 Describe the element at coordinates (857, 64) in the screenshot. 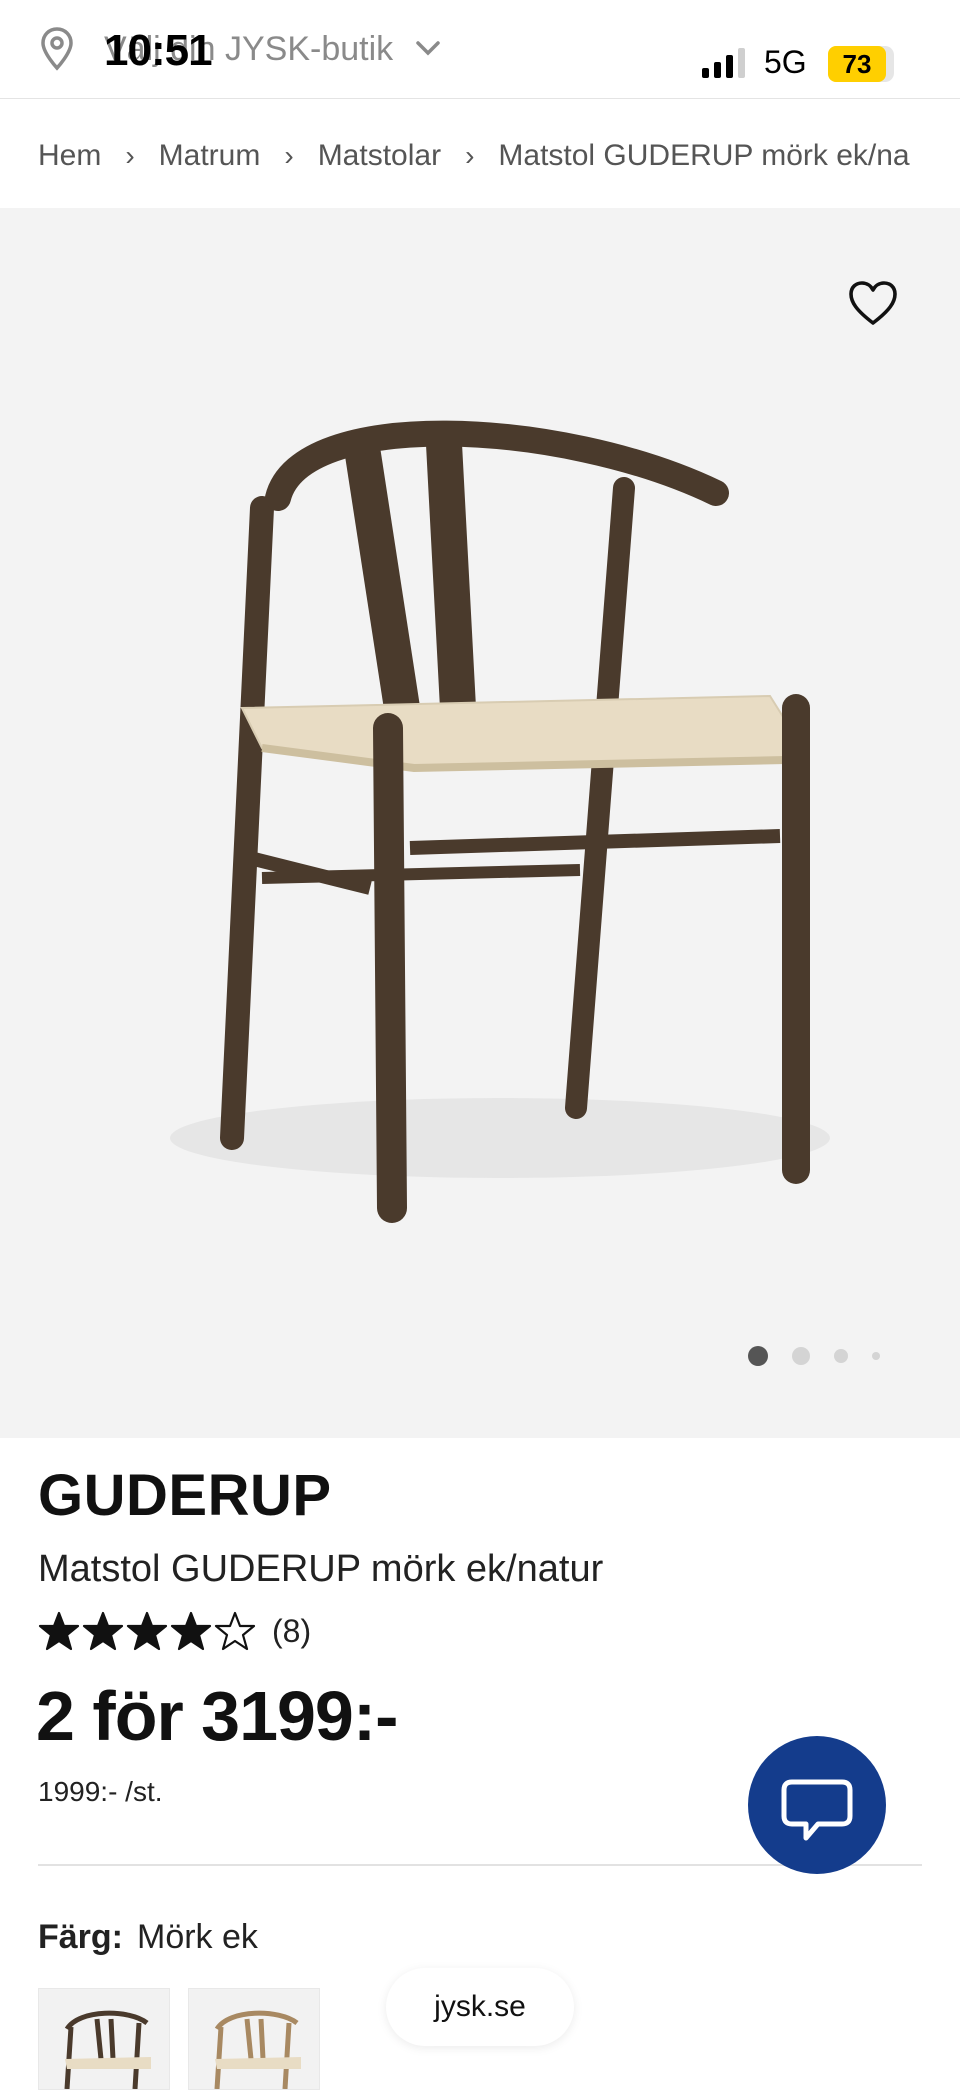

I see `battery-level: 73` at that location.